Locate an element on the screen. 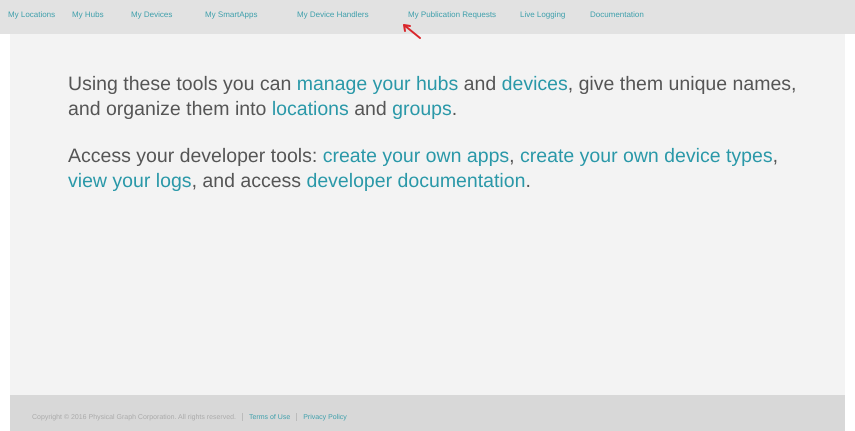  text-link: locations is located at coordinates (310, 109).